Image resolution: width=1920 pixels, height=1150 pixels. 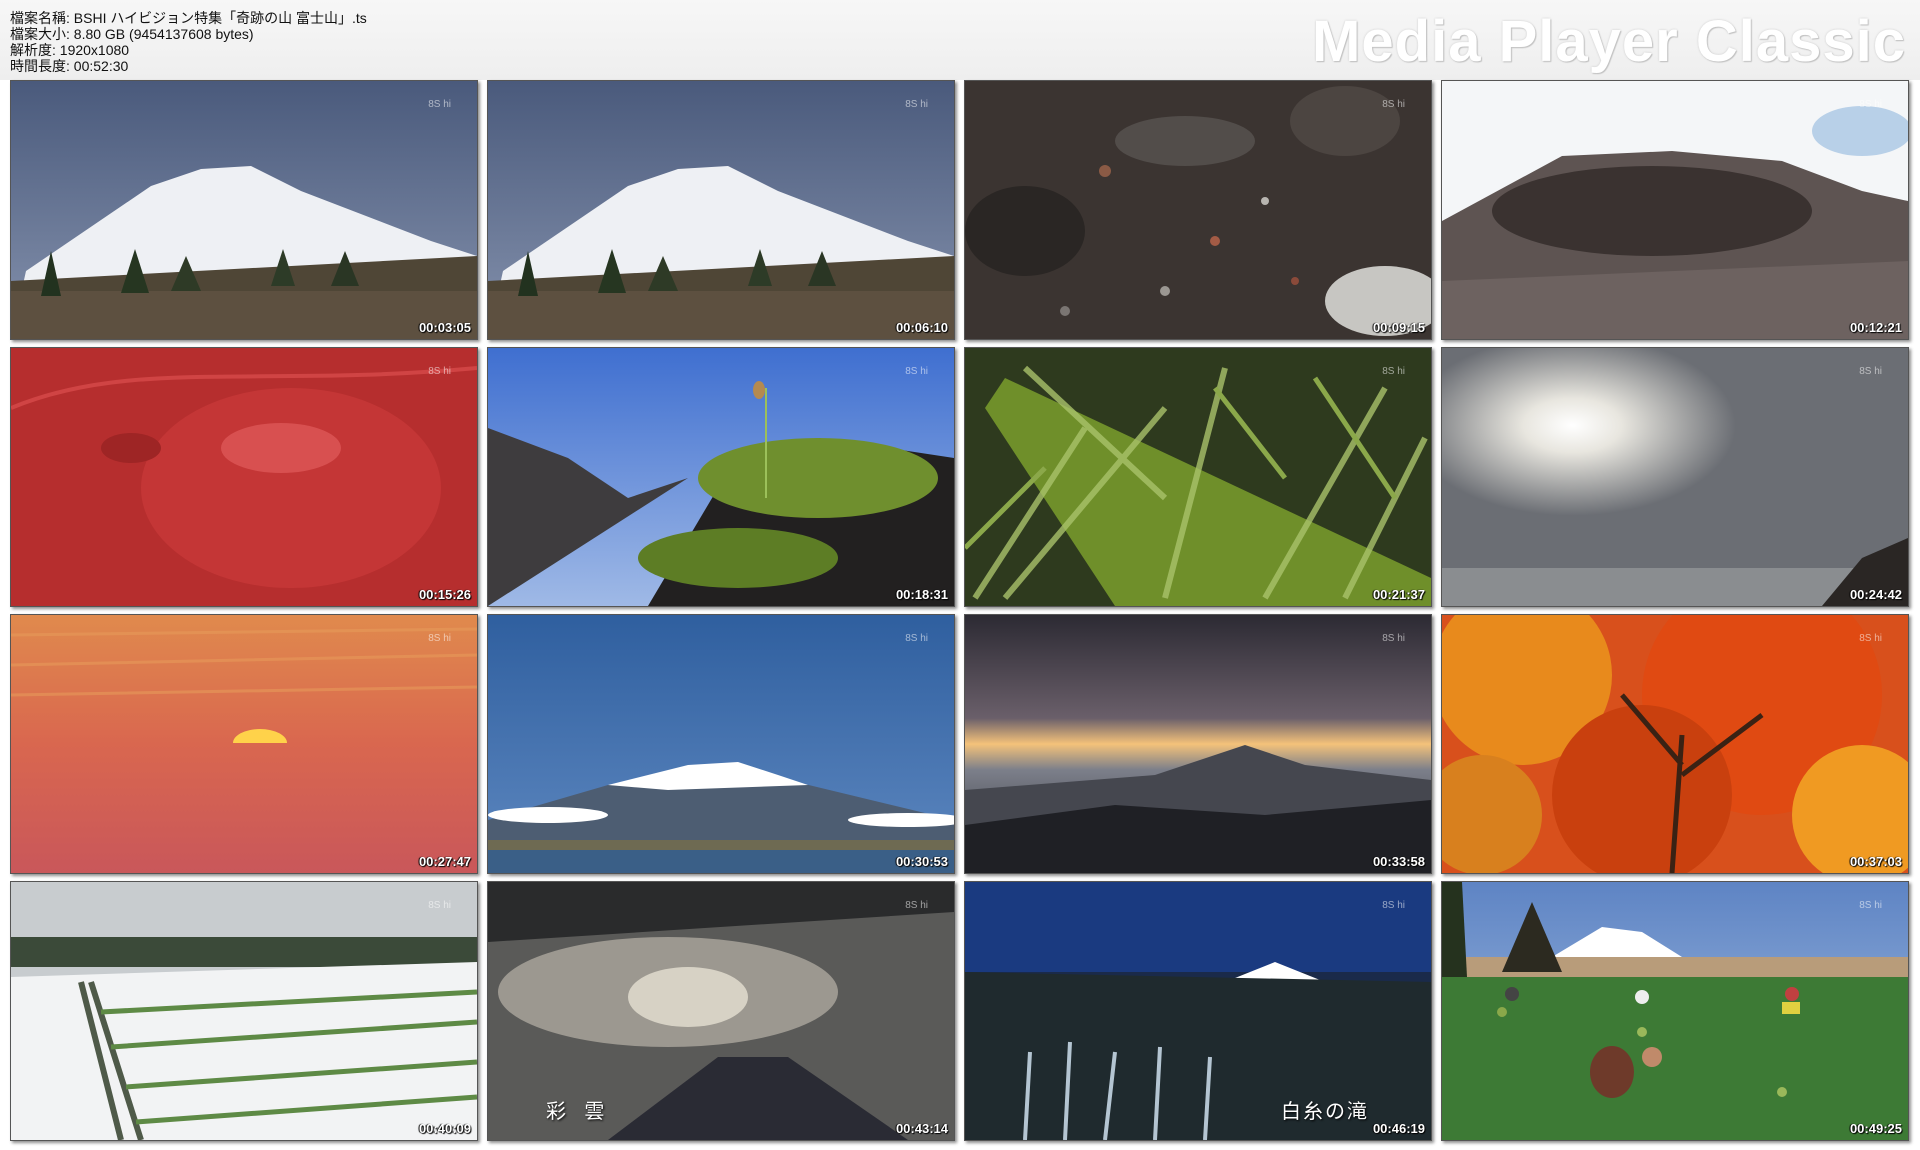 What do you see at coordinates (69, 66) in the screenshot?
I see `file-duration: 時間長度: 00:52:30` at bounding box center [69, 66].